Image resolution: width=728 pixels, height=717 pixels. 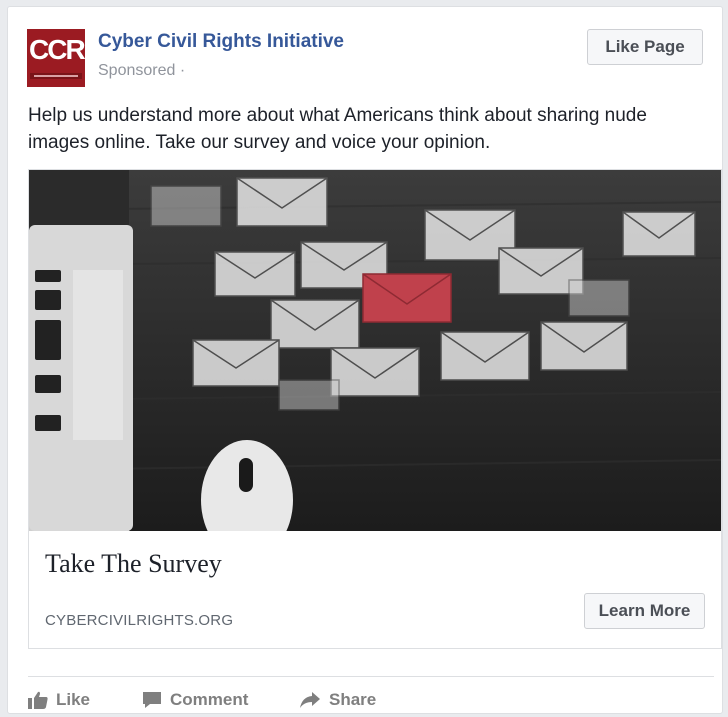 What do you see at coordinates (209, 699) in the screenshot?
I see `comment-label: Comment` at bounding box center [209, 699].